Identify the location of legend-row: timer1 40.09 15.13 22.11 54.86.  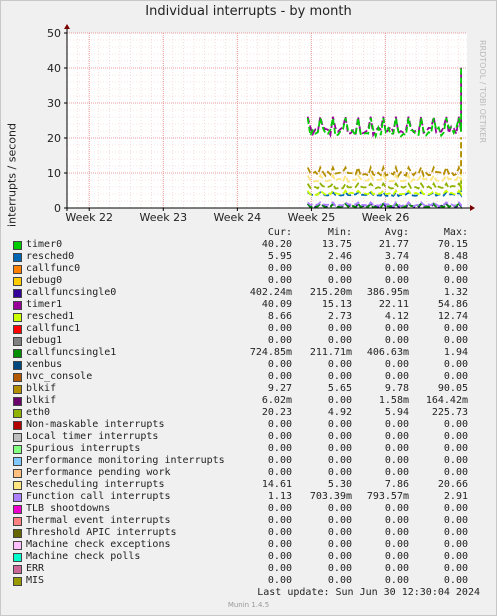
(248, 305).